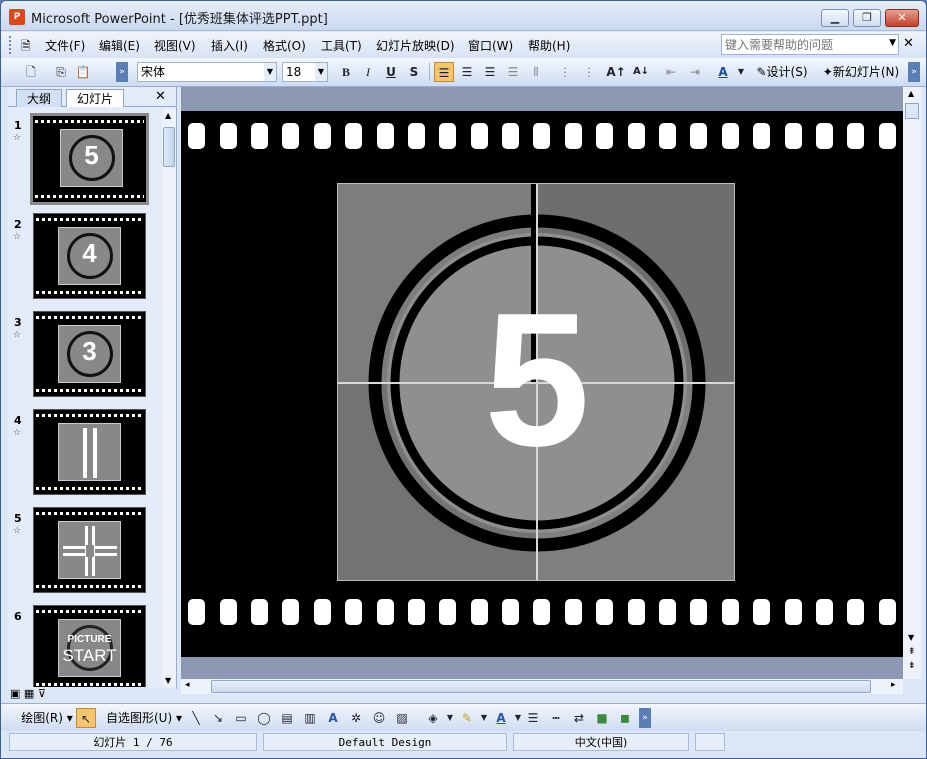 The image size is (927, 759). Describe the element at coordinates (671, 72) in the screenshot. I see `decrease-indent-icon: ⇤` at that location.